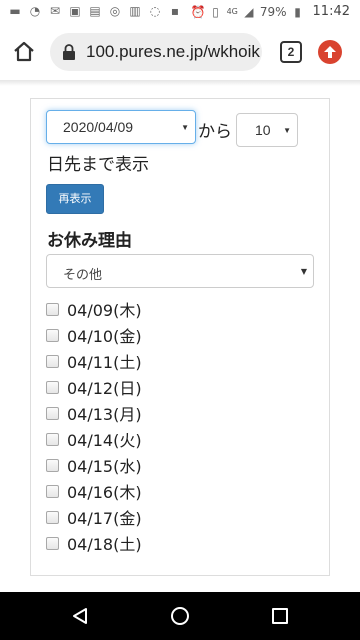  Describe the element at coordinates (75, 11) in the screenshot. I see `gallery-icon: ▣` at that location.